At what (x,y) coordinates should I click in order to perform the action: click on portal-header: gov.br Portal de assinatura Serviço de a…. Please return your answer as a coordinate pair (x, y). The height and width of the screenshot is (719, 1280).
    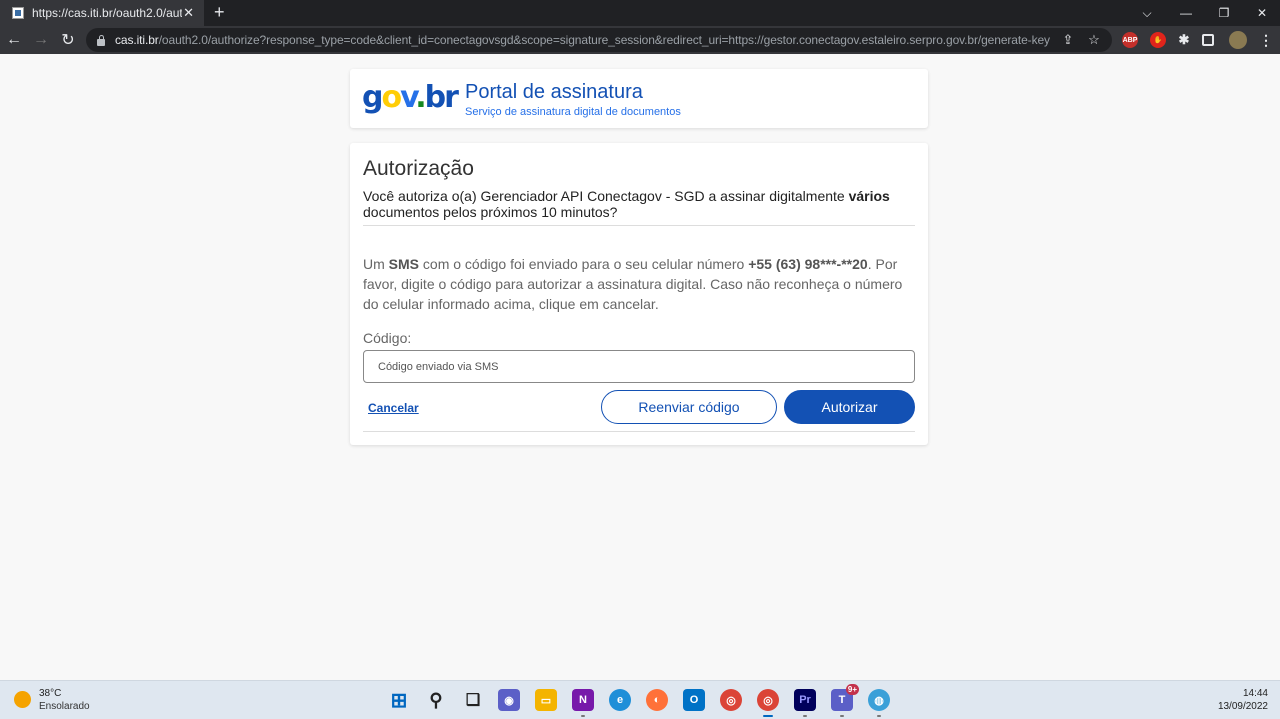
    Looking at the image, I should click on (639, 98).